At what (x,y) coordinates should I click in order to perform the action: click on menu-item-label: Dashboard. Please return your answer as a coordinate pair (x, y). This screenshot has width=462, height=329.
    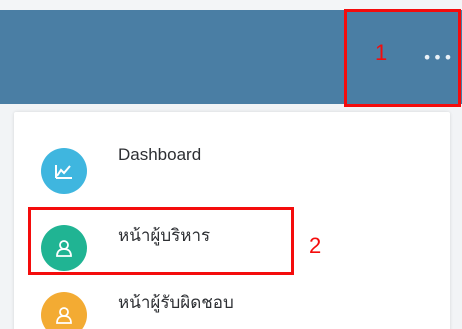
    Looking at the image, I should click on (160, 154).